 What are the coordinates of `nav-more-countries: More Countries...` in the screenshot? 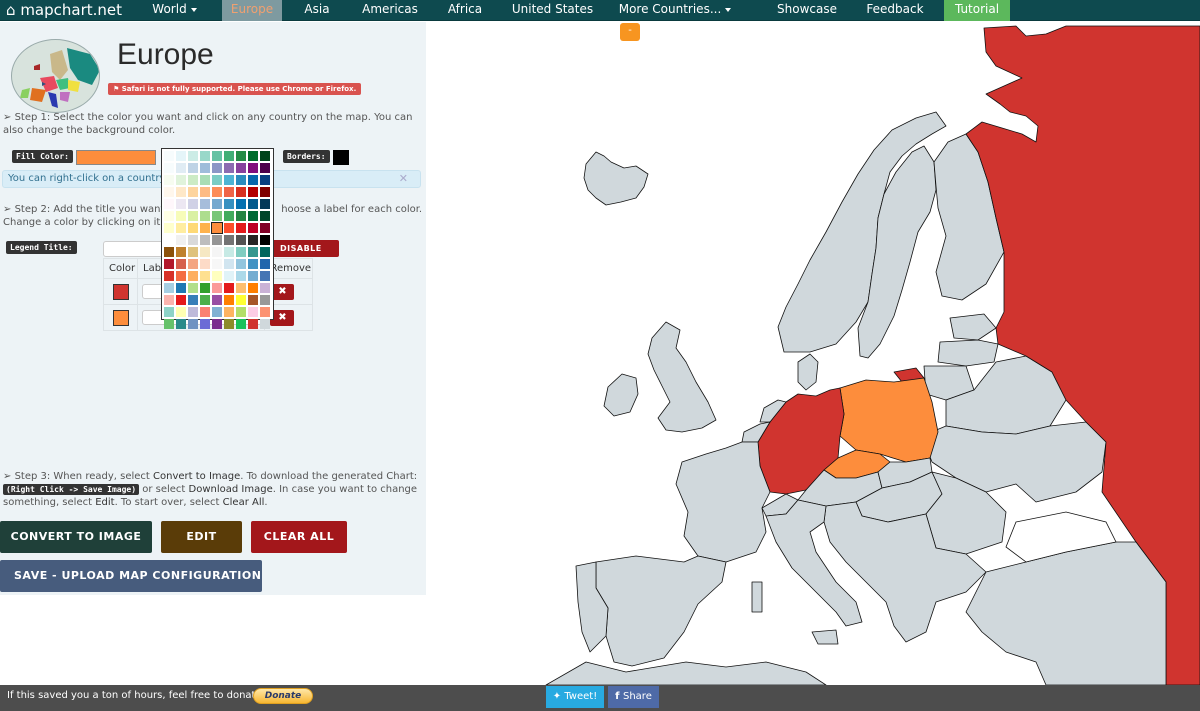 It's located at (675, 10).